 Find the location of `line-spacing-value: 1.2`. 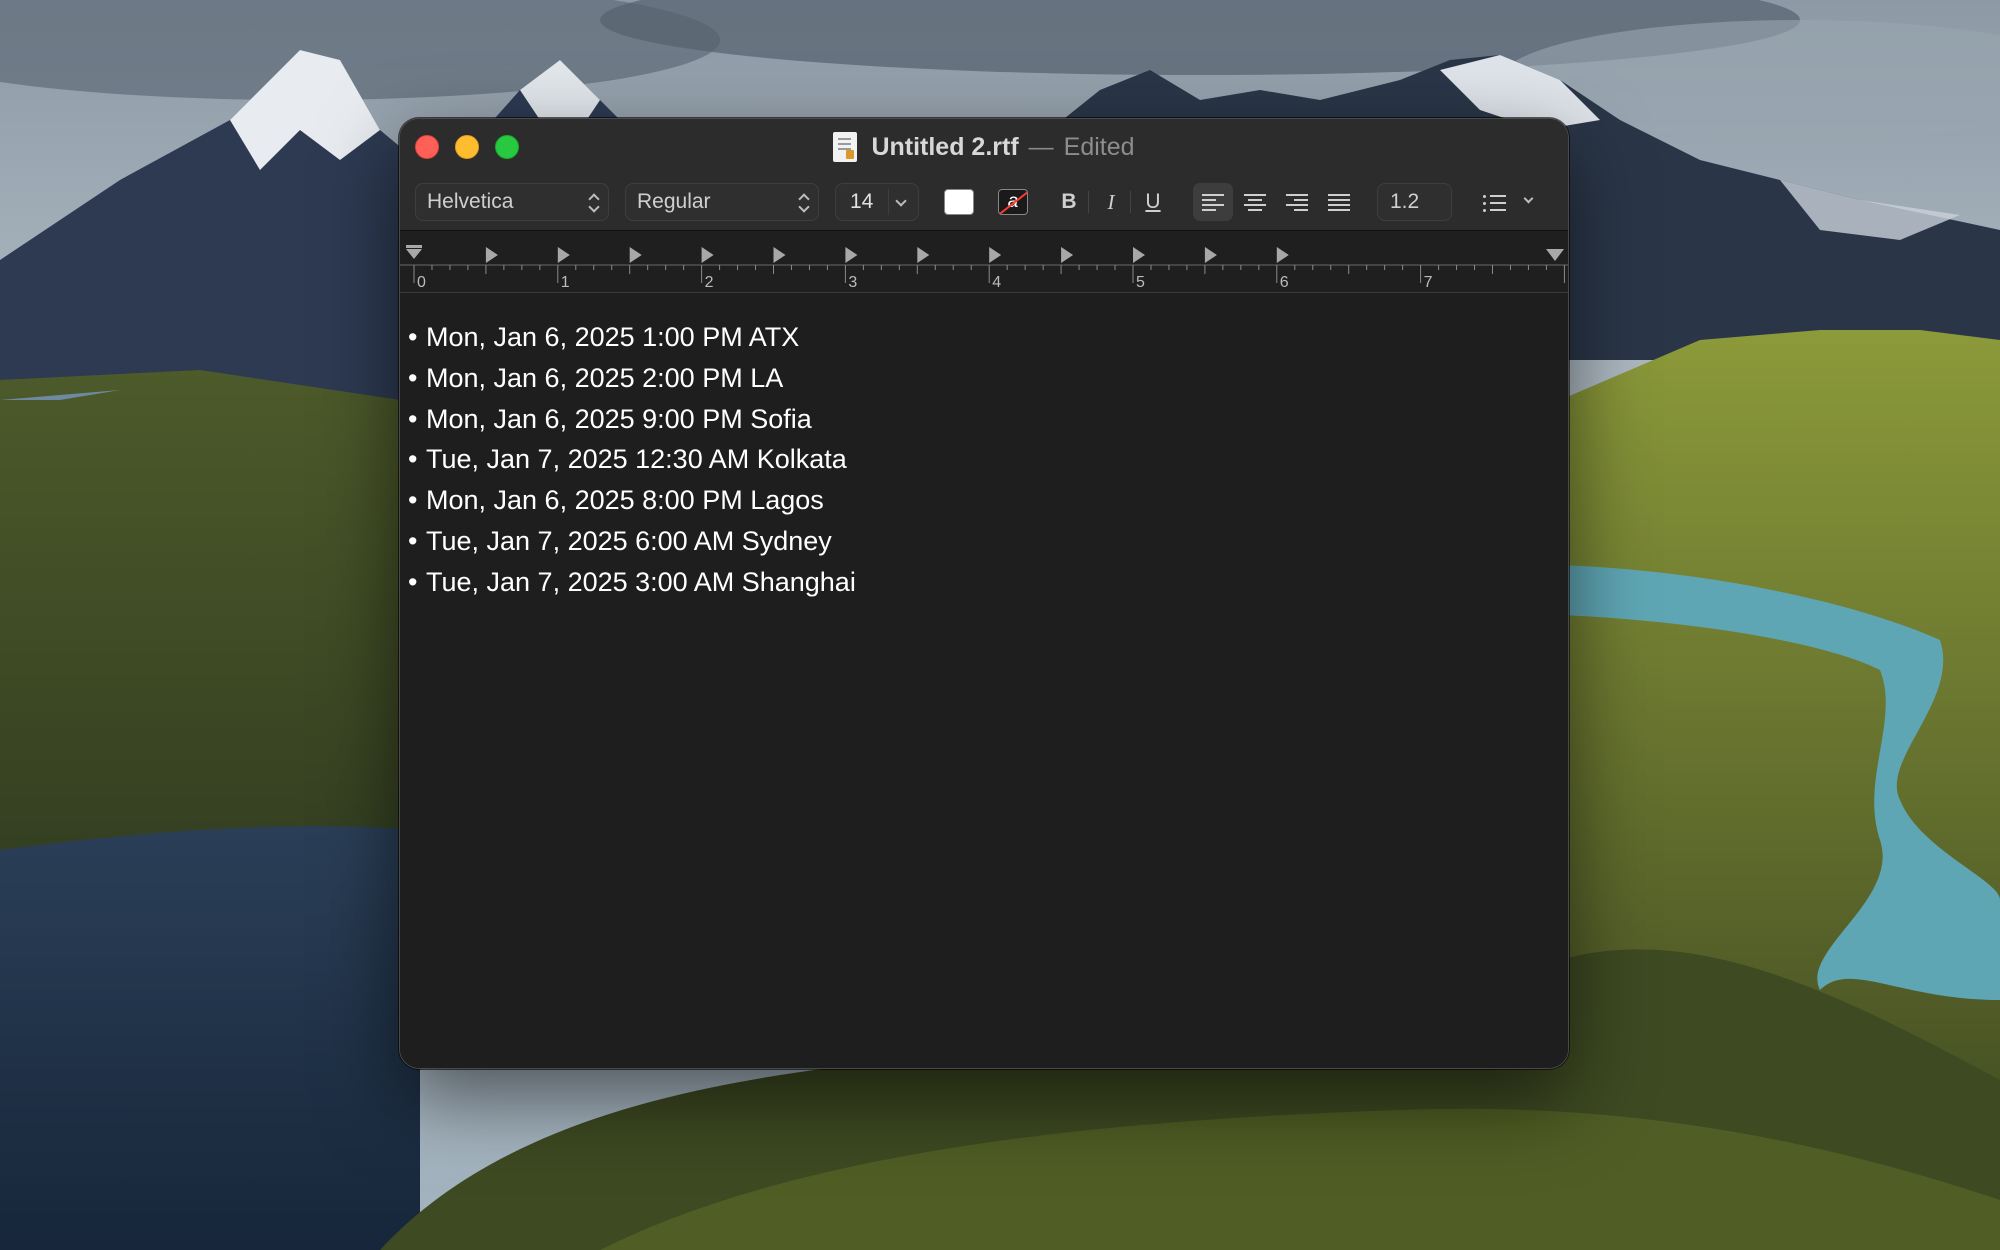

line-spacing-value: 1.2 is located at coordinates (1405, 201).